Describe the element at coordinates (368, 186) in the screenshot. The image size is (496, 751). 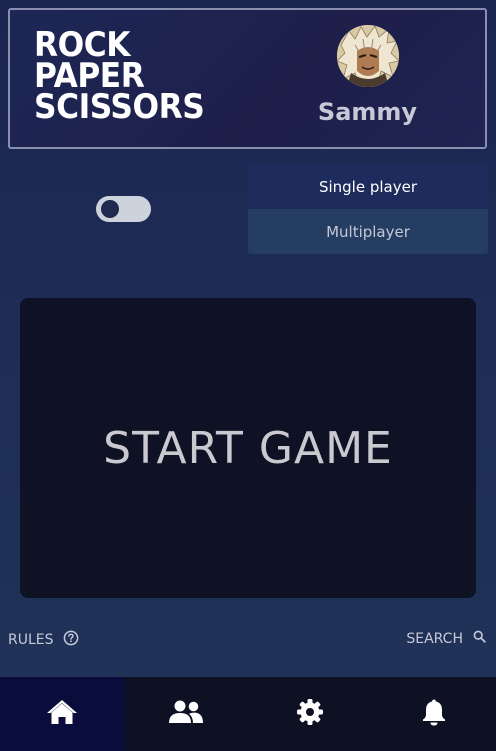
I see `single-player-button: Single player` at that location.